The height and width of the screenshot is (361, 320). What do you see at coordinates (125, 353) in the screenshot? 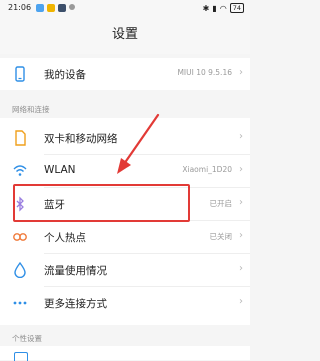
I see `personal-card` at bounding box center [125, 353].